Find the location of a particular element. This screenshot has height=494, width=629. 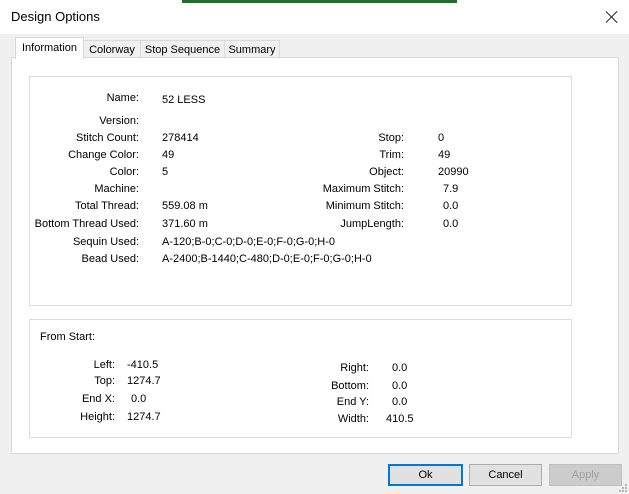

width-value: 410.5 is located at coordinates (400, 419).